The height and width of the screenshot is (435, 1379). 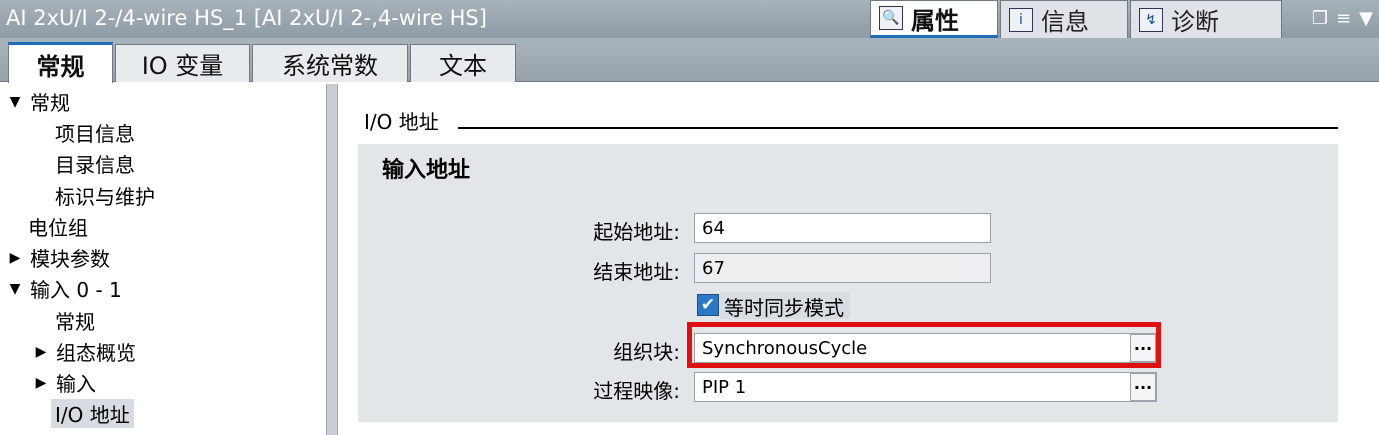 What do you see at coordinates (636, 272) in the screenshot?
I see `end-address-label: 结束地址:` at bounding box center [636, 272].